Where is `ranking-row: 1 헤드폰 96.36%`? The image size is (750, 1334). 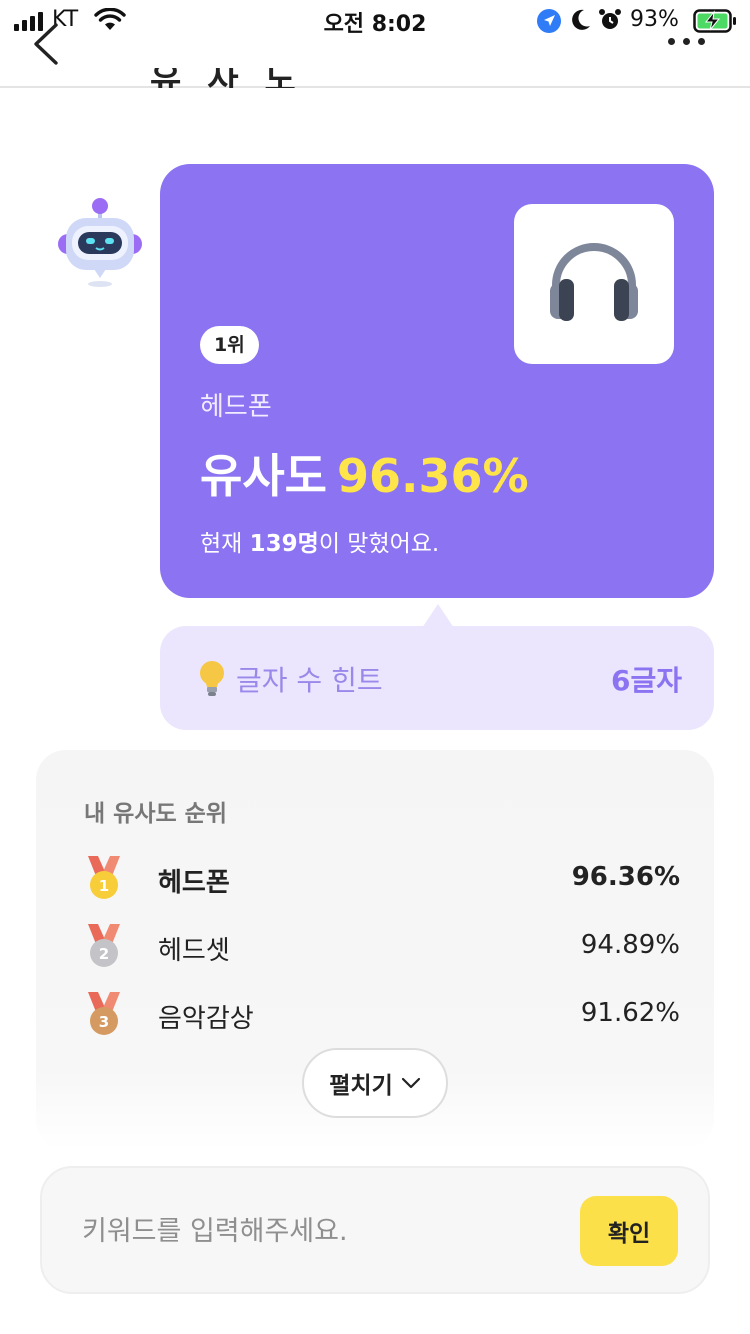
ranking-row: 1 헤드폰 96.36% is located at coordinates (375, 879).